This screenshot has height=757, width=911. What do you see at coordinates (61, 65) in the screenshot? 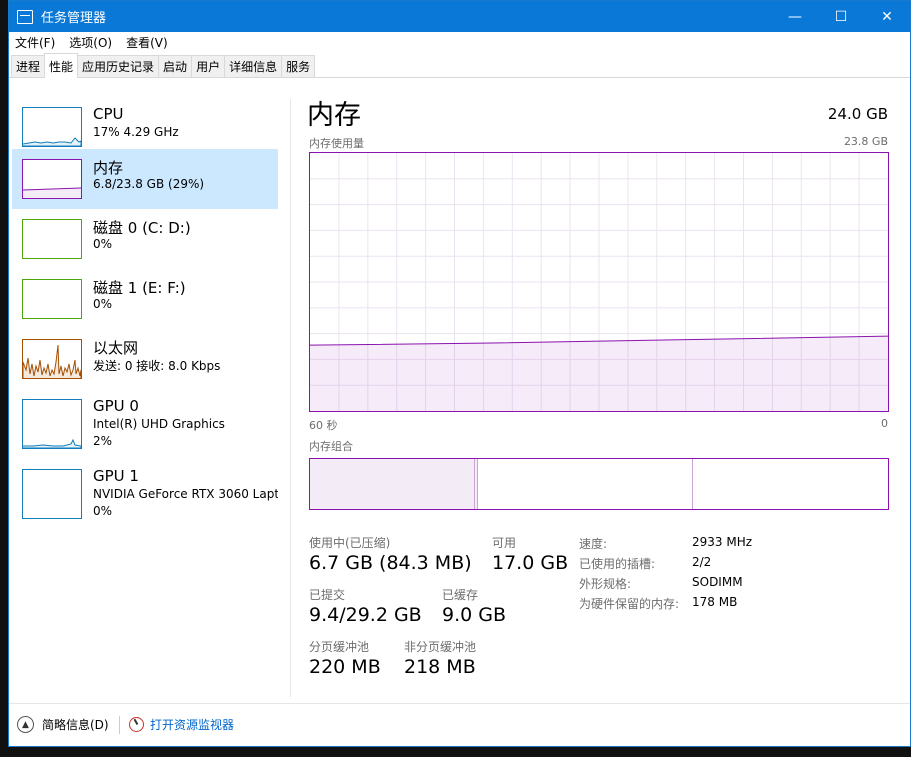
I see `tab-performance: 性能` at bounding box center [61, 65].